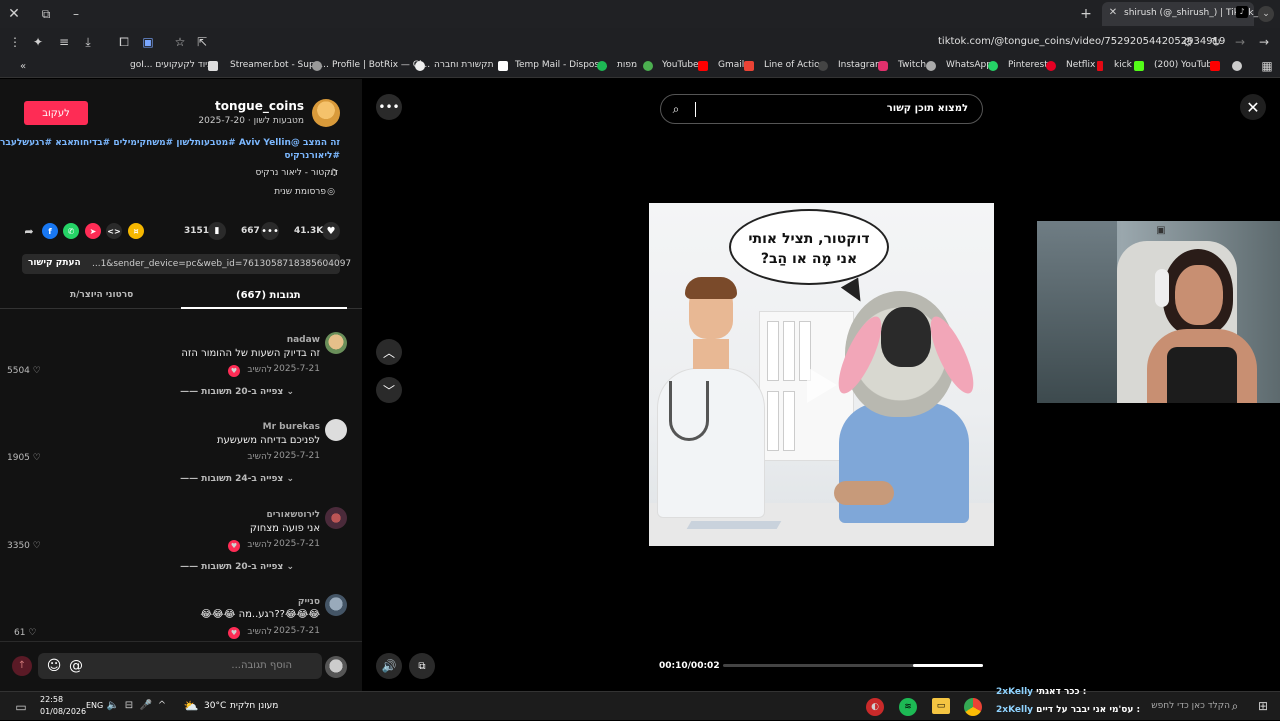 This screenshot has width=1280, height=721. I want to click on commenter-name: Mr burekas, so click(291, 427).